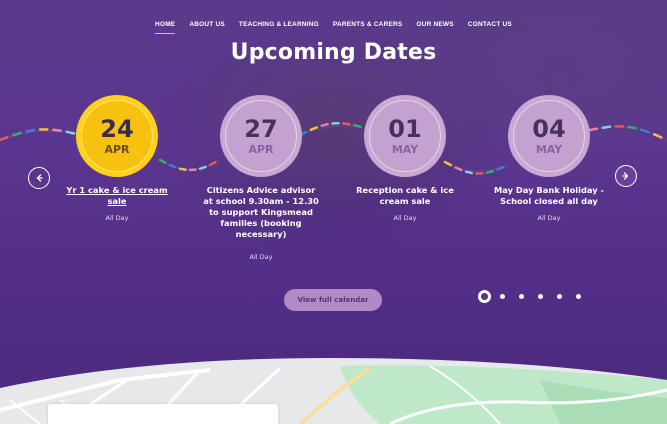 The width and height of the screenshot is (667, 424). I want to click on event-title-link: Yr 1 cake & ice cream sale, so click(117, 196).